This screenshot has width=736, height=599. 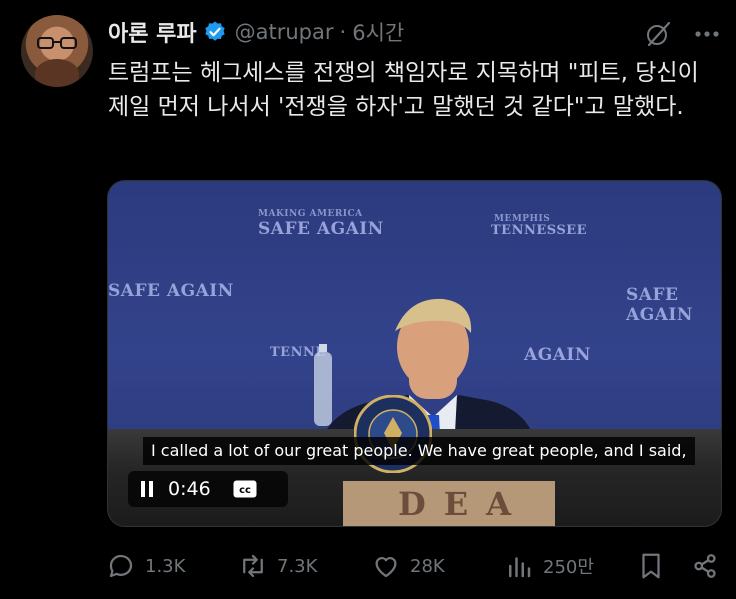 What do you see at coordinates (378, 32) in the screenshot?
I see `tweet-time: 6시간` at bounding box center [378, 32].